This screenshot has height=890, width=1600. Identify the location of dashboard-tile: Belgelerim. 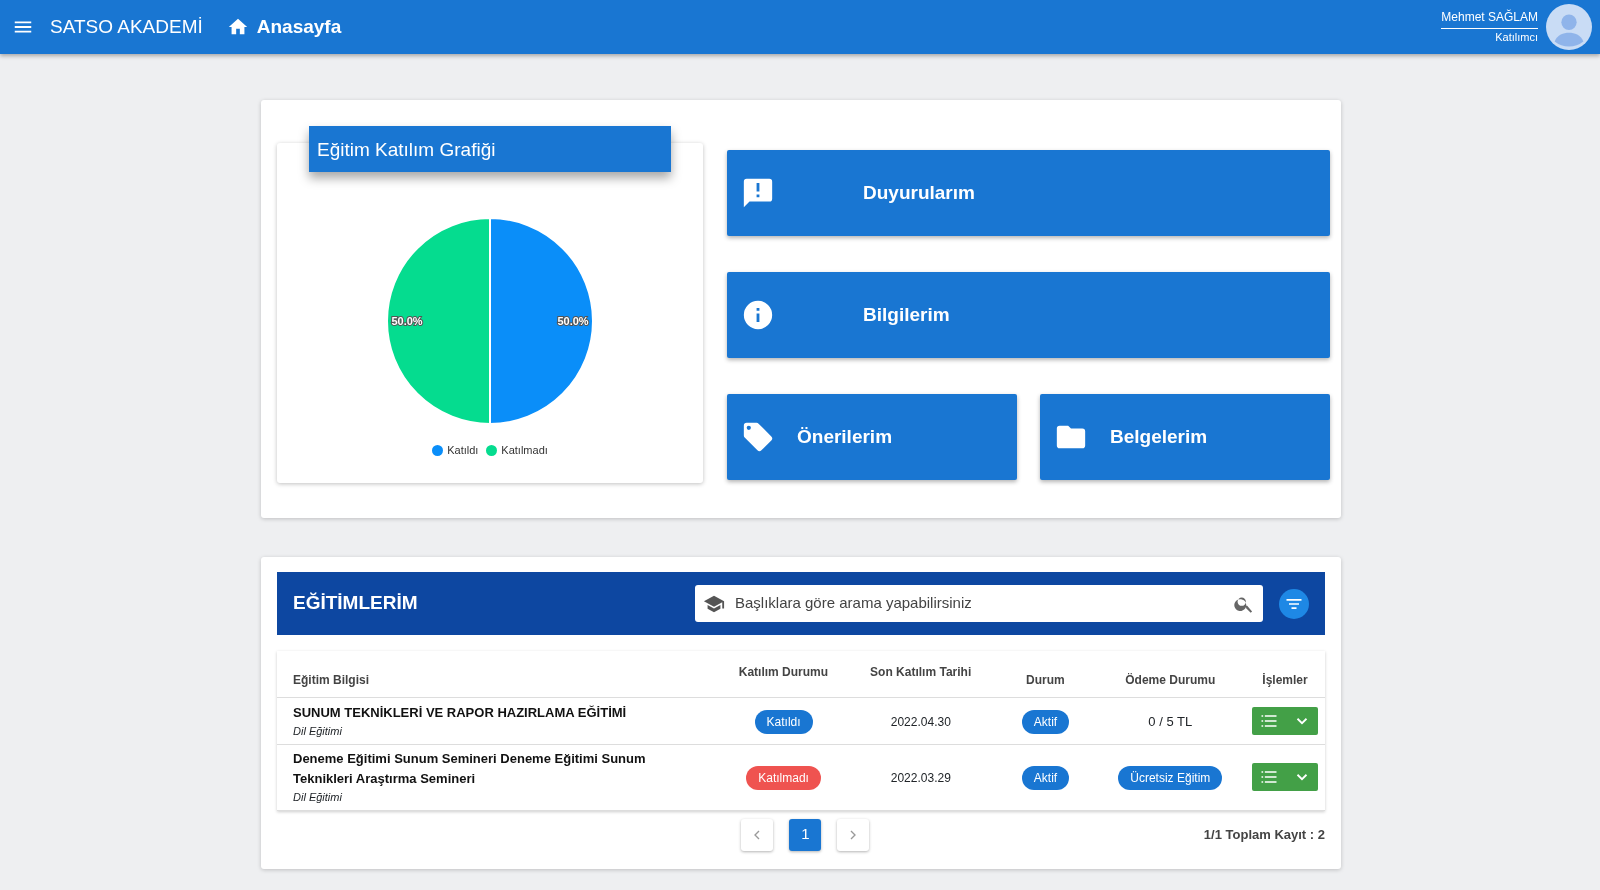
(1185, 437).